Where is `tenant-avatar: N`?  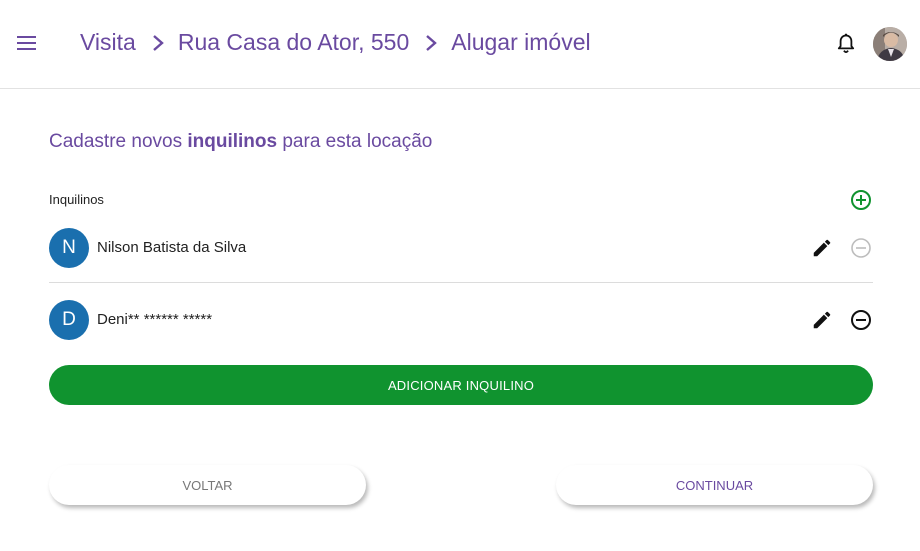
tenant-avatar: N is located at coordinates (69, 248).